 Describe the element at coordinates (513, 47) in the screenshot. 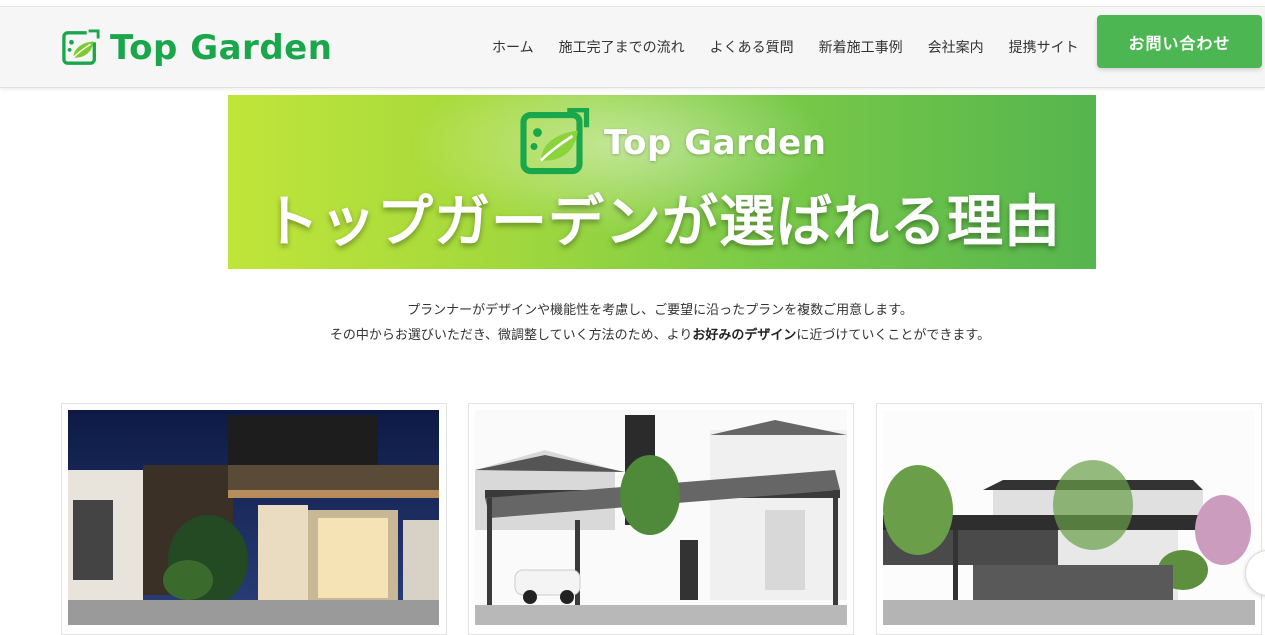

I see `nav-item-home: ホーム` at that location.